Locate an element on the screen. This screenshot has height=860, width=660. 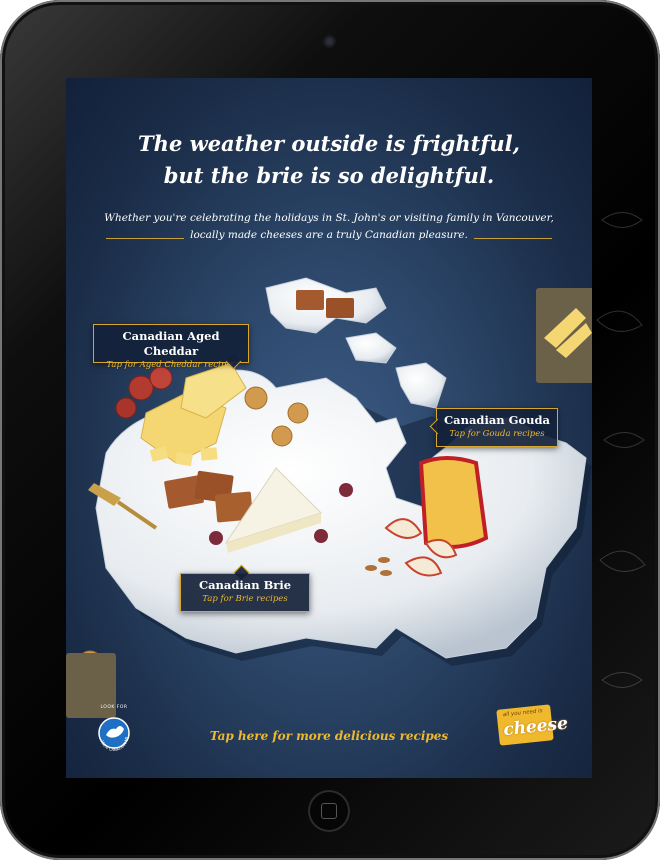
callout-brie-title: Canadian Brie is located at coordinates (245, 585).